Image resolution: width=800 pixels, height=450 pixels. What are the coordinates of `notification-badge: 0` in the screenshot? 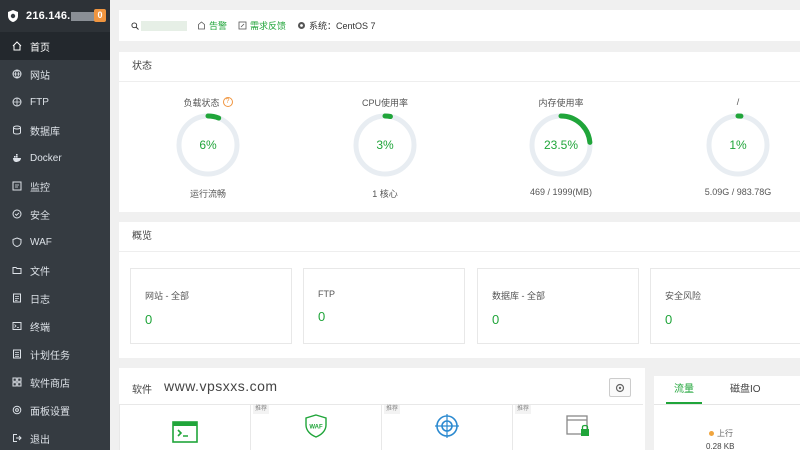 It's located at (100, 15).